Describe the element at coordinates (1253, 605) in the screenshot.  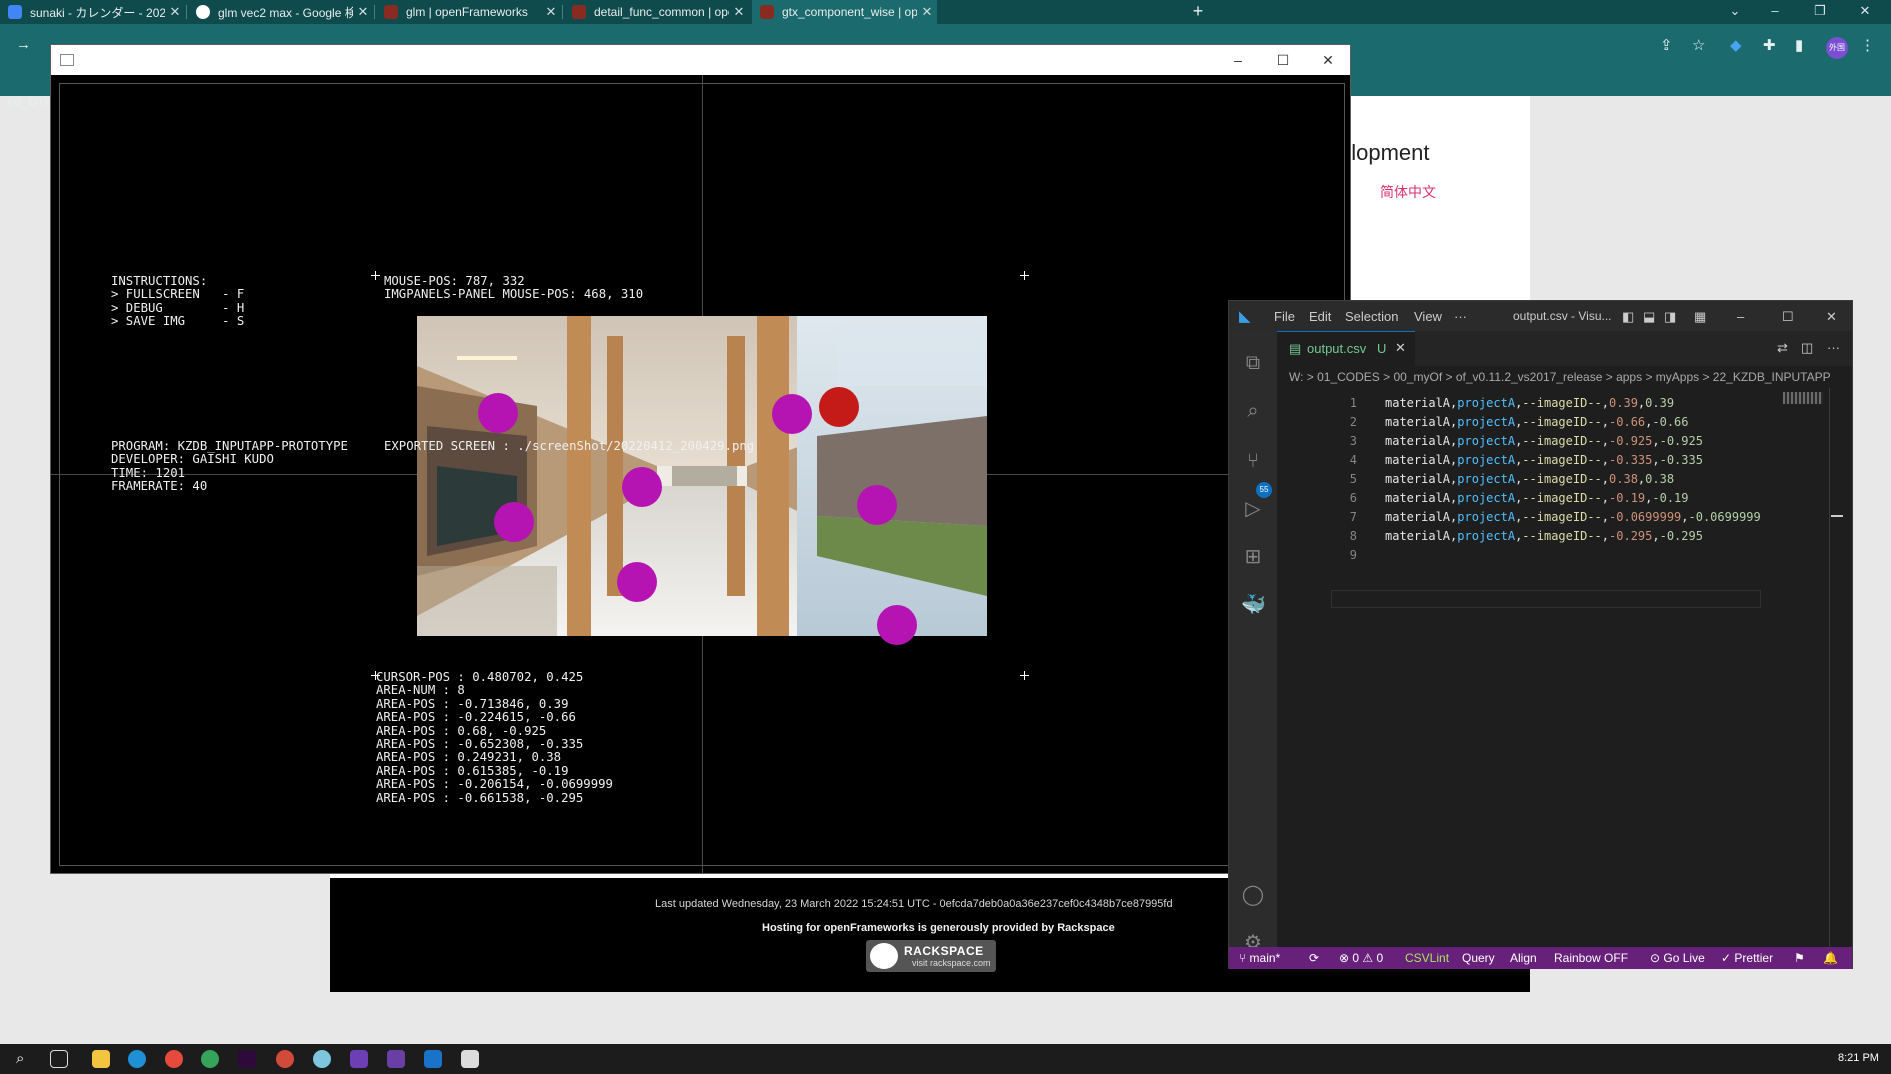
I see `docker-icon: 🐳` at that location.